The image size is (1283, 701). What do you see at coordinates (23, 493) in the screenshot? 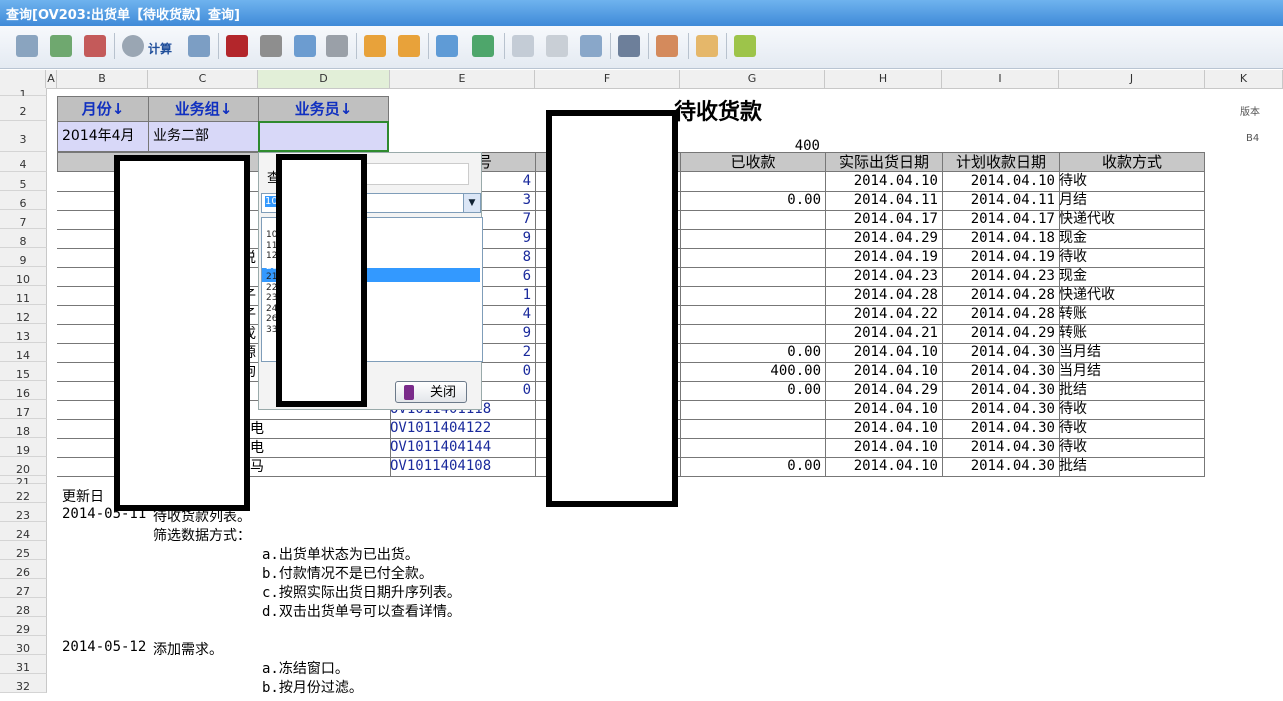
I see `row-header-22: 22` at bounding box center [23, 493].